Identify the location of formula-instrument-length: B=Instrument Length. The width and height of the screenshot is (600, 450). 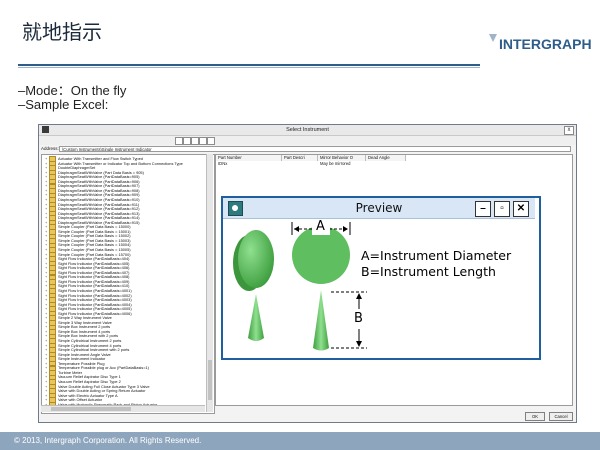
(428, 271).